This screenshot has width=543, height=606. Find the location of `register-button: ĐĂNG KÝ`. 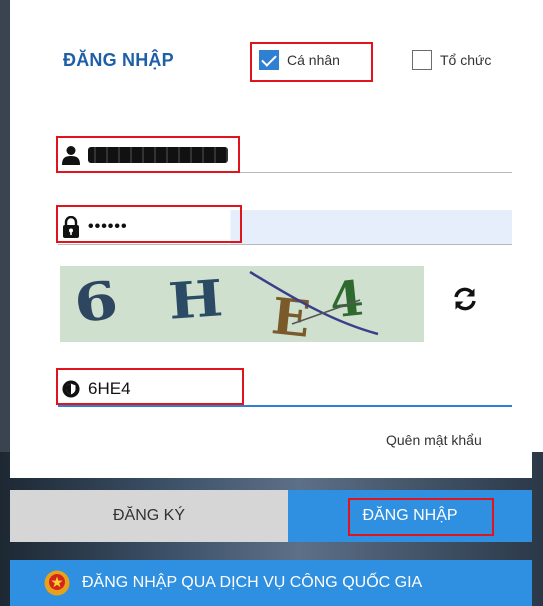

register-button: ĐĂNG KÝ is located at coordinates (149, 516).